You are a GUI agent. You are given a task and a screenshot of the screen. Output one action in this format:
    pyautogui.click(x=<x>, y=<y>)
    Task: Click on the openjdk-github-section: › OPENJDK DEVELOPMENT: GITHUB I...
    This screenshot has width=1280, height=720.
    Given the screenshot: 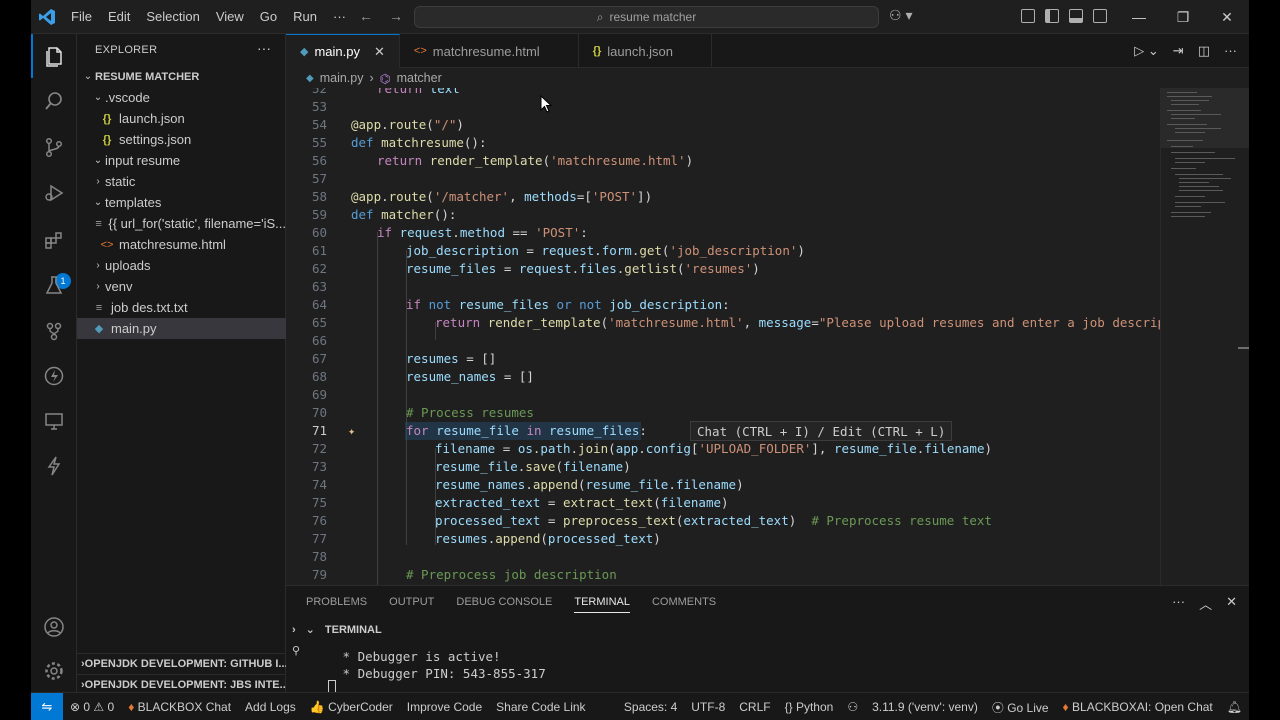 What is the action you would take?
    pyautogui.click(x=181, y=663)
    